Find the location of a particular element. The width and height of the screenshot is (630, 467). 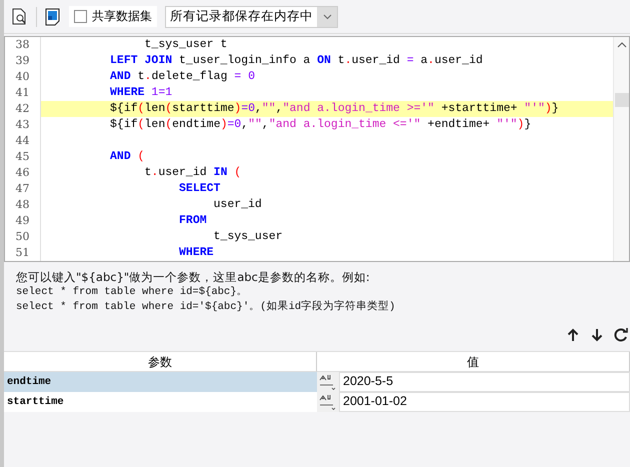

dataset-icon is located at coordinates (53, 17).